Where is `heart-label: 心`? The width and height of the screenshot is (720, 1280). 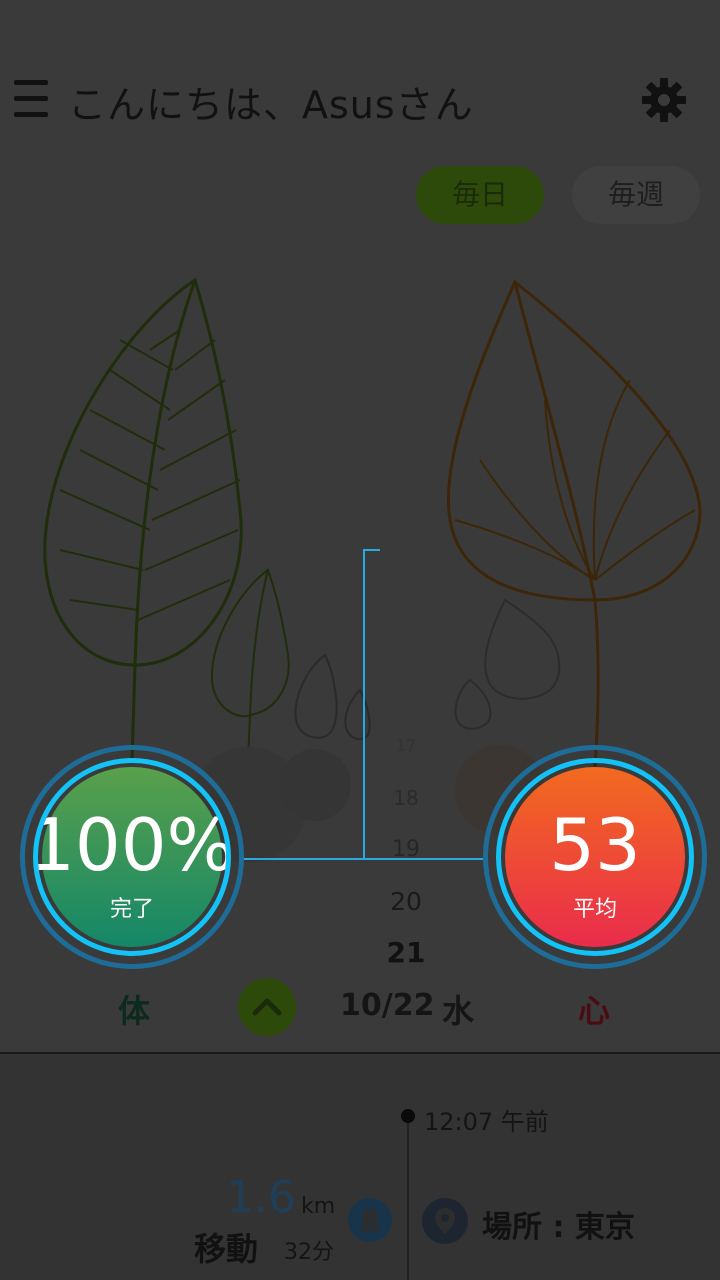 heart-label: 心 is located at coordinates (594, 1011).